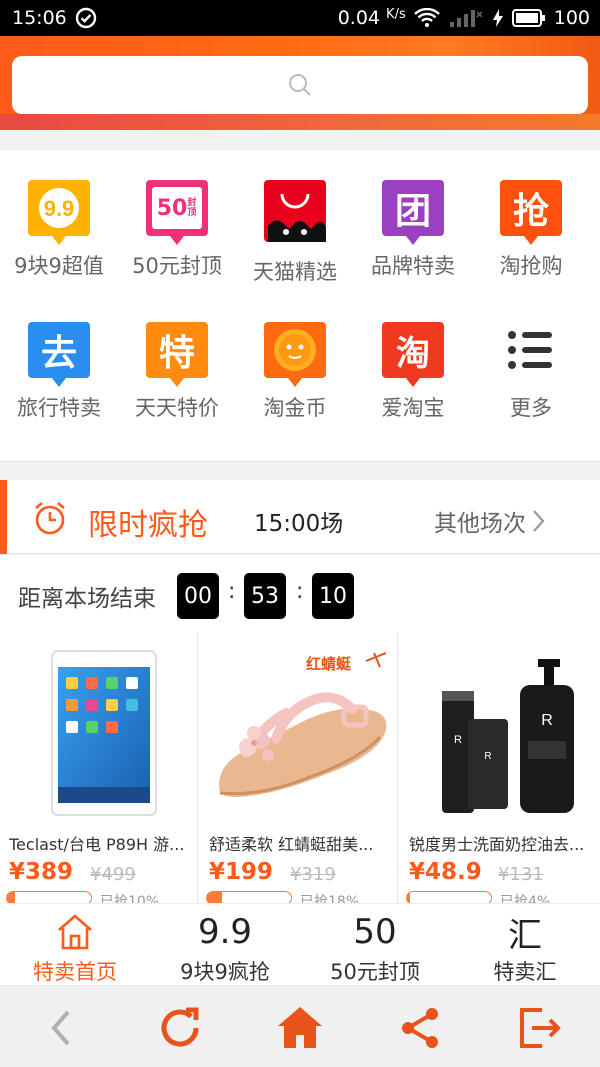 The height and width of the screenshot is (1067, 600). Describe the element at coordinates (265, 596) in the screenshot. I see `countdown-minutes: 53` at that location.